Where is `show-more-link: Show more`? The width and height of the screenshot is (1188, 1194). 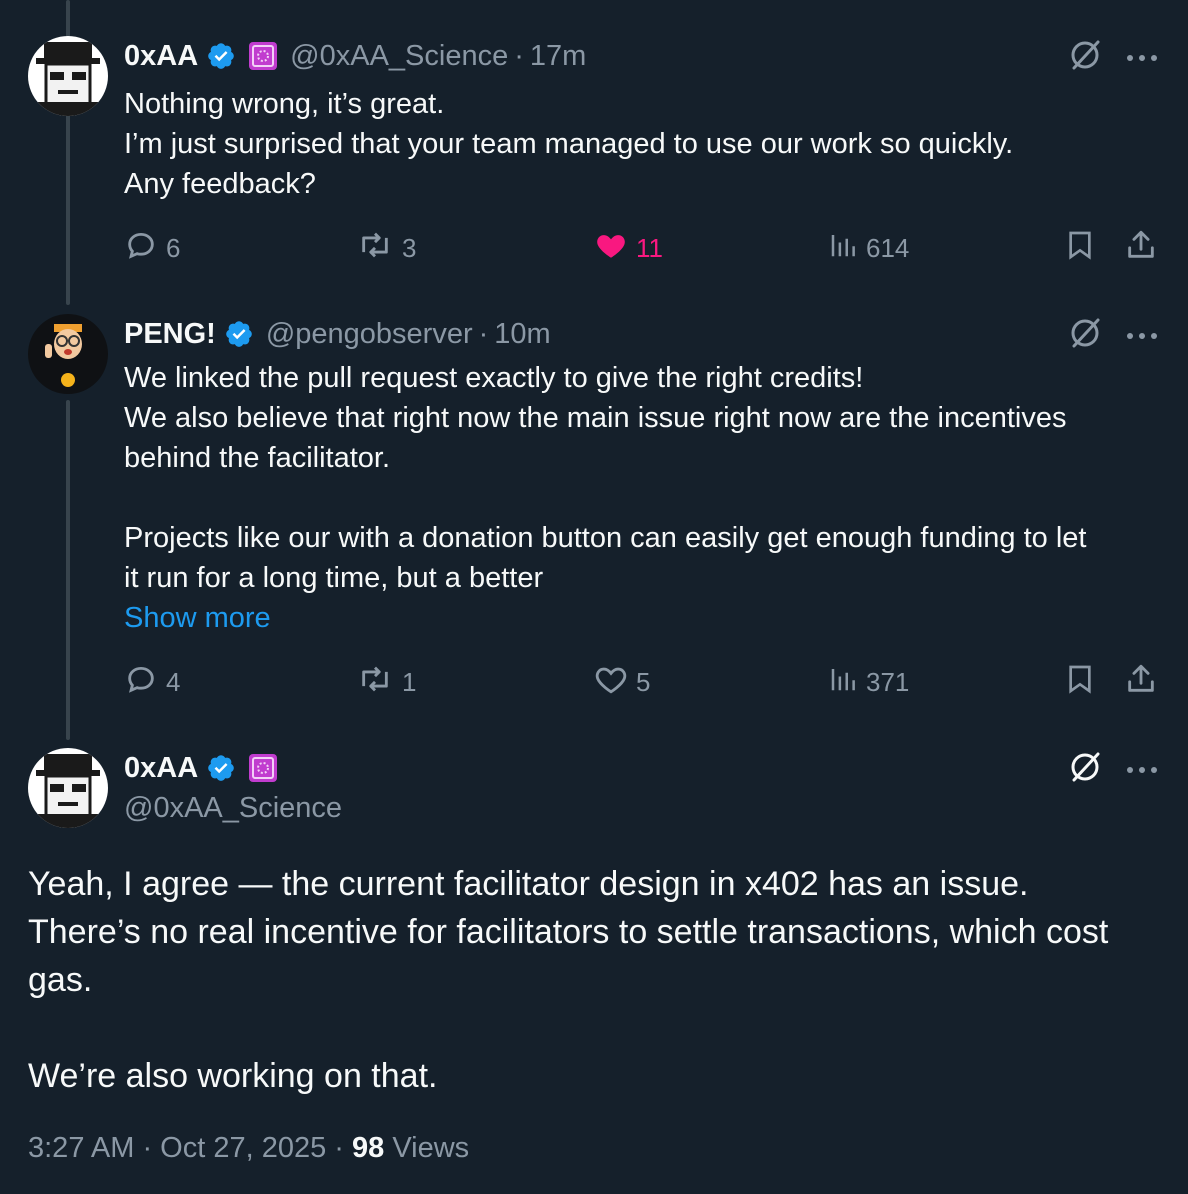
show-more-link: Show more is located at coordinates (197, 618).